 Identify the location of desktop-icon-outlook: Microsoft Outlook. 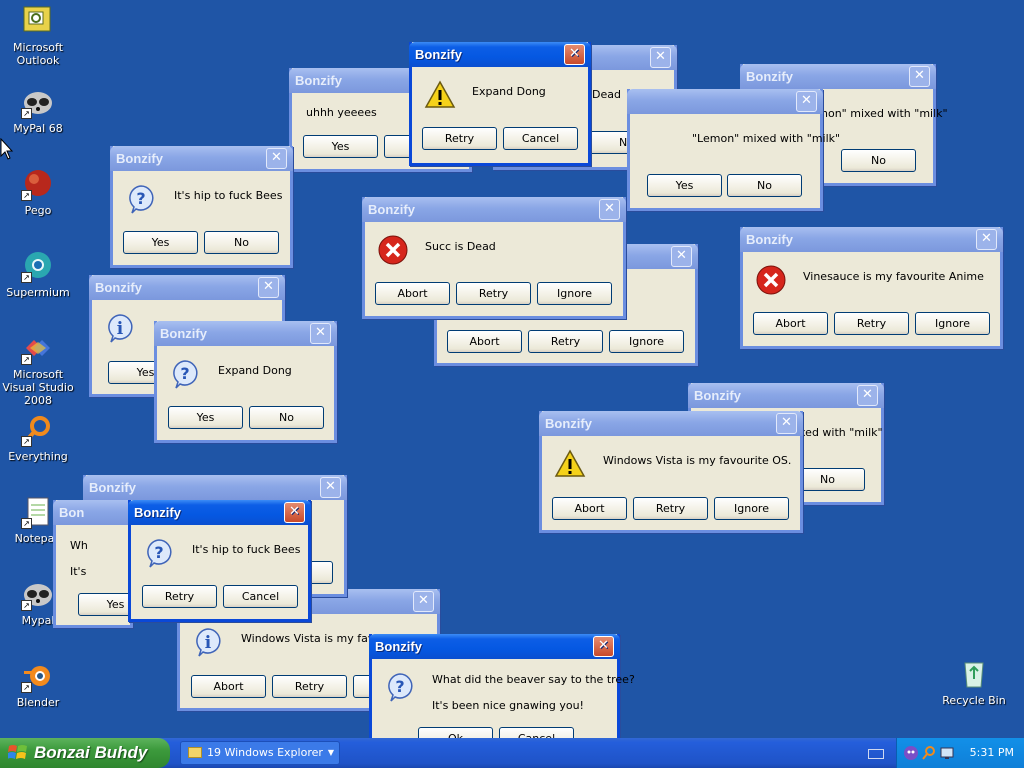
(38, 35).